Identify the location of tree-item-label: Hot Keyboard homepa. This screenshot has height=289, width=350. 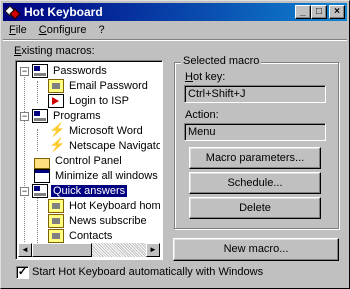
(114, 206).